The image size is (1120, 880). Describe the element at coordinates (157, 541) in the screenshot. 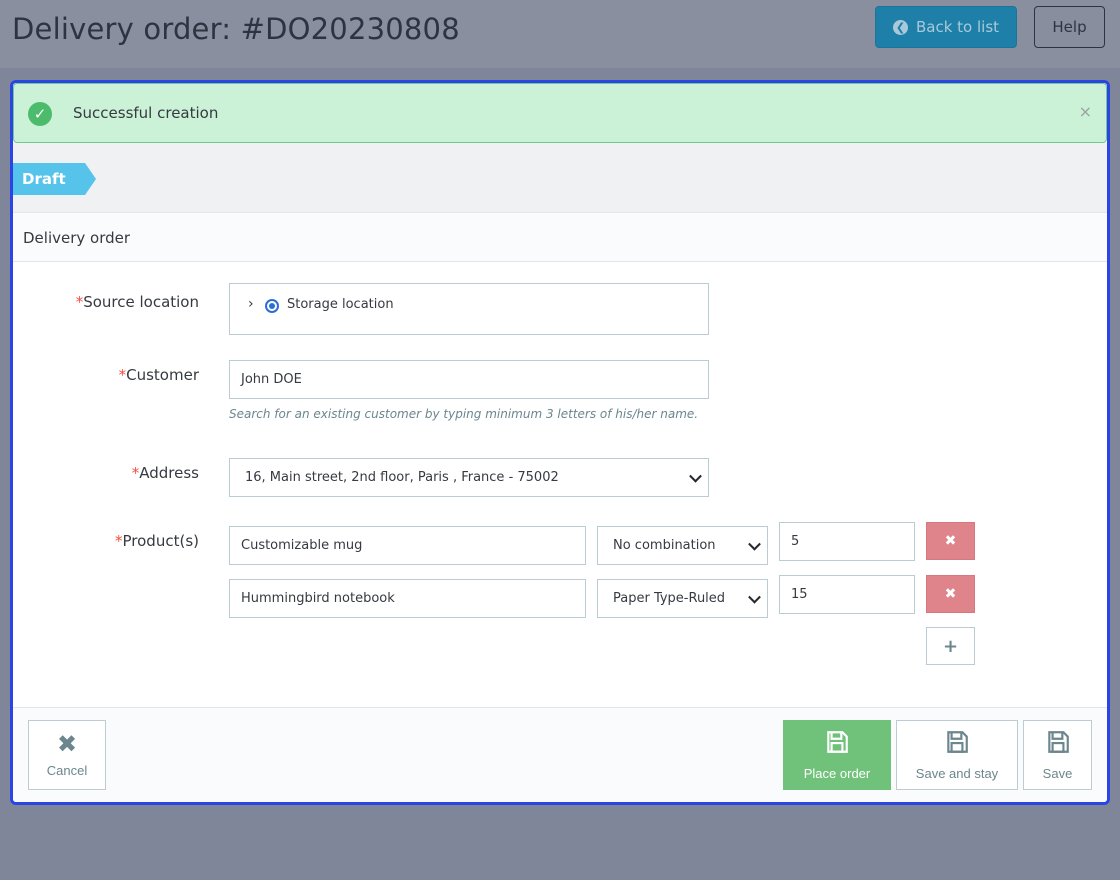

I see `products-label: *Product(s)` at that location.